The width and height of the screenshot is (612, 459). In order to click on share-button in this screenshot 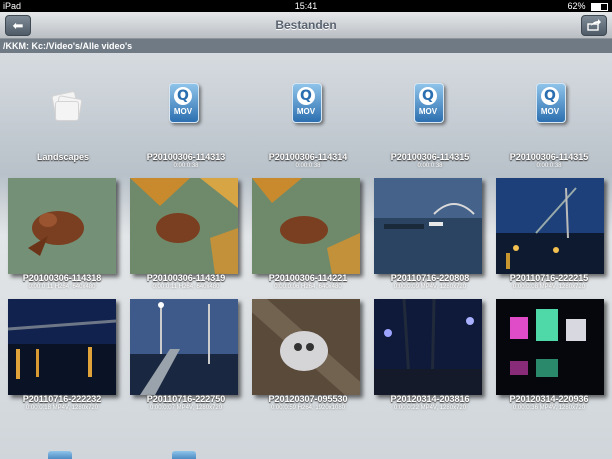, I will do `click(594, 25)`.